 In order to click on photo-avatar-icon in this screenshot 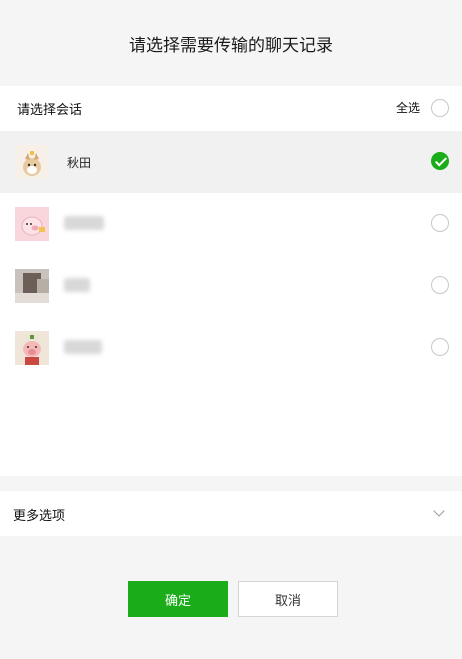, I will do `click(32, 286)`.